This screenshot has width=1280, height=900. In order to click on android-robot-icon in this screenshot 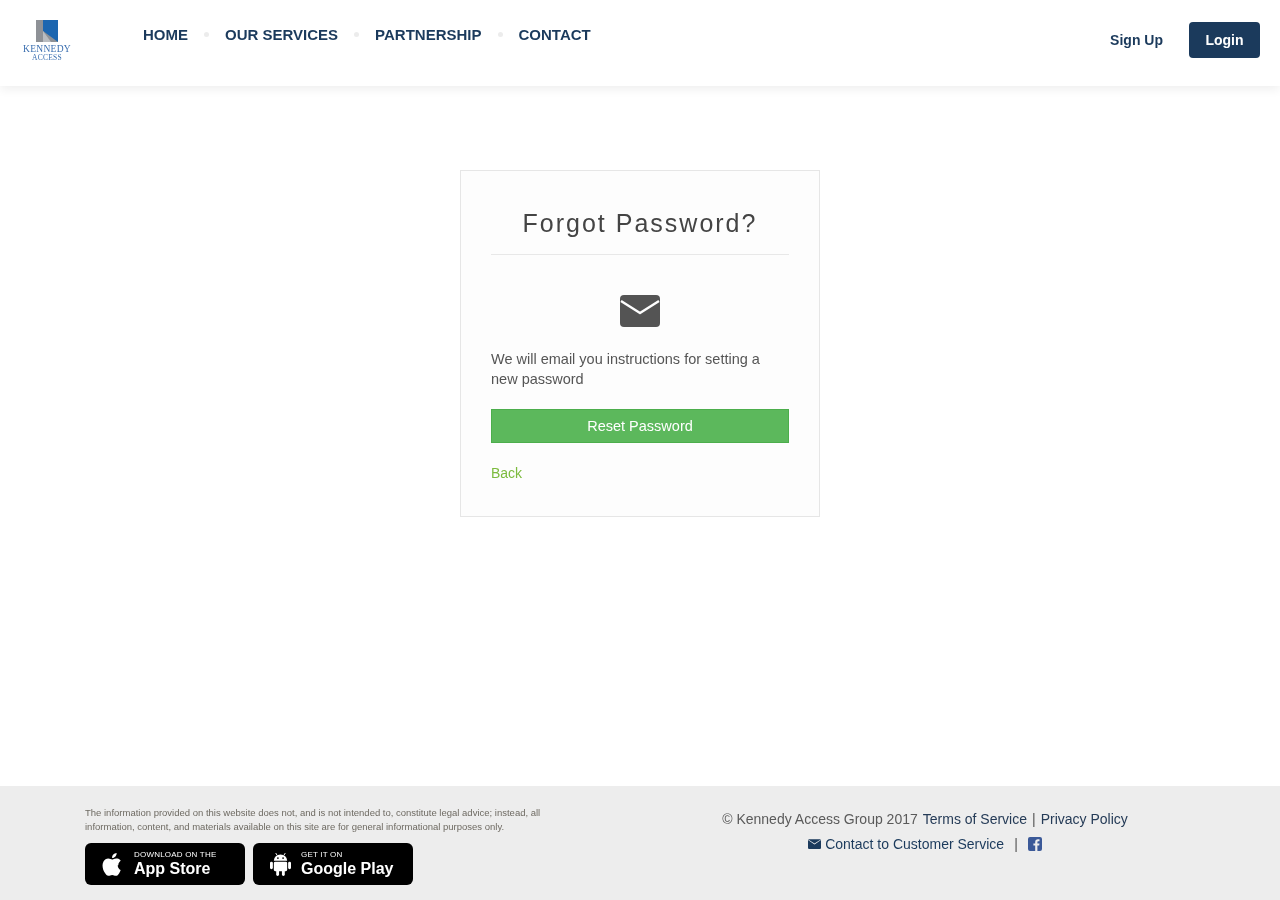, I will do `click(280, 864)`.